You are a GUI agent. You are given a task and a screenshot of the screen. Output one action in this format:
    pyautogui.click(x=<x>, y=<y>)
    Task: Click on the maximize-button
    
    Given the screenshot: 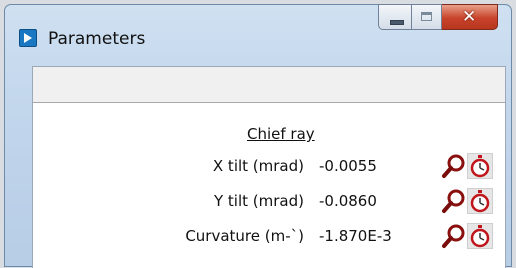 What is the action you would take?
    pyautogui.click(x=427, y=17)
    